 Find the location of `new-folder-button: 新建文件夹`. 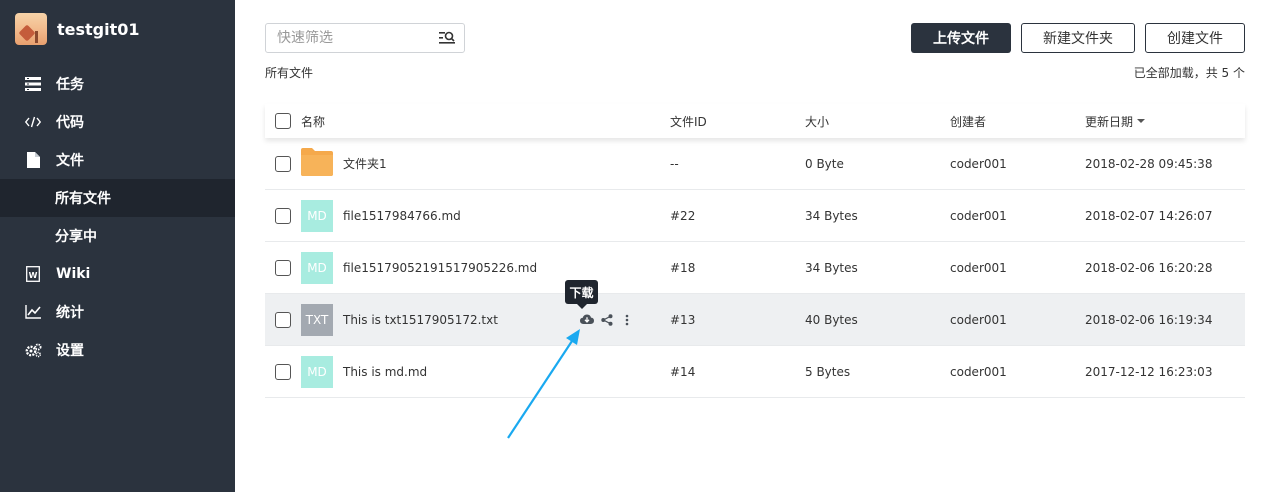

new-folder-button: 新建文件夹 is located at coordinates (1078, 38).